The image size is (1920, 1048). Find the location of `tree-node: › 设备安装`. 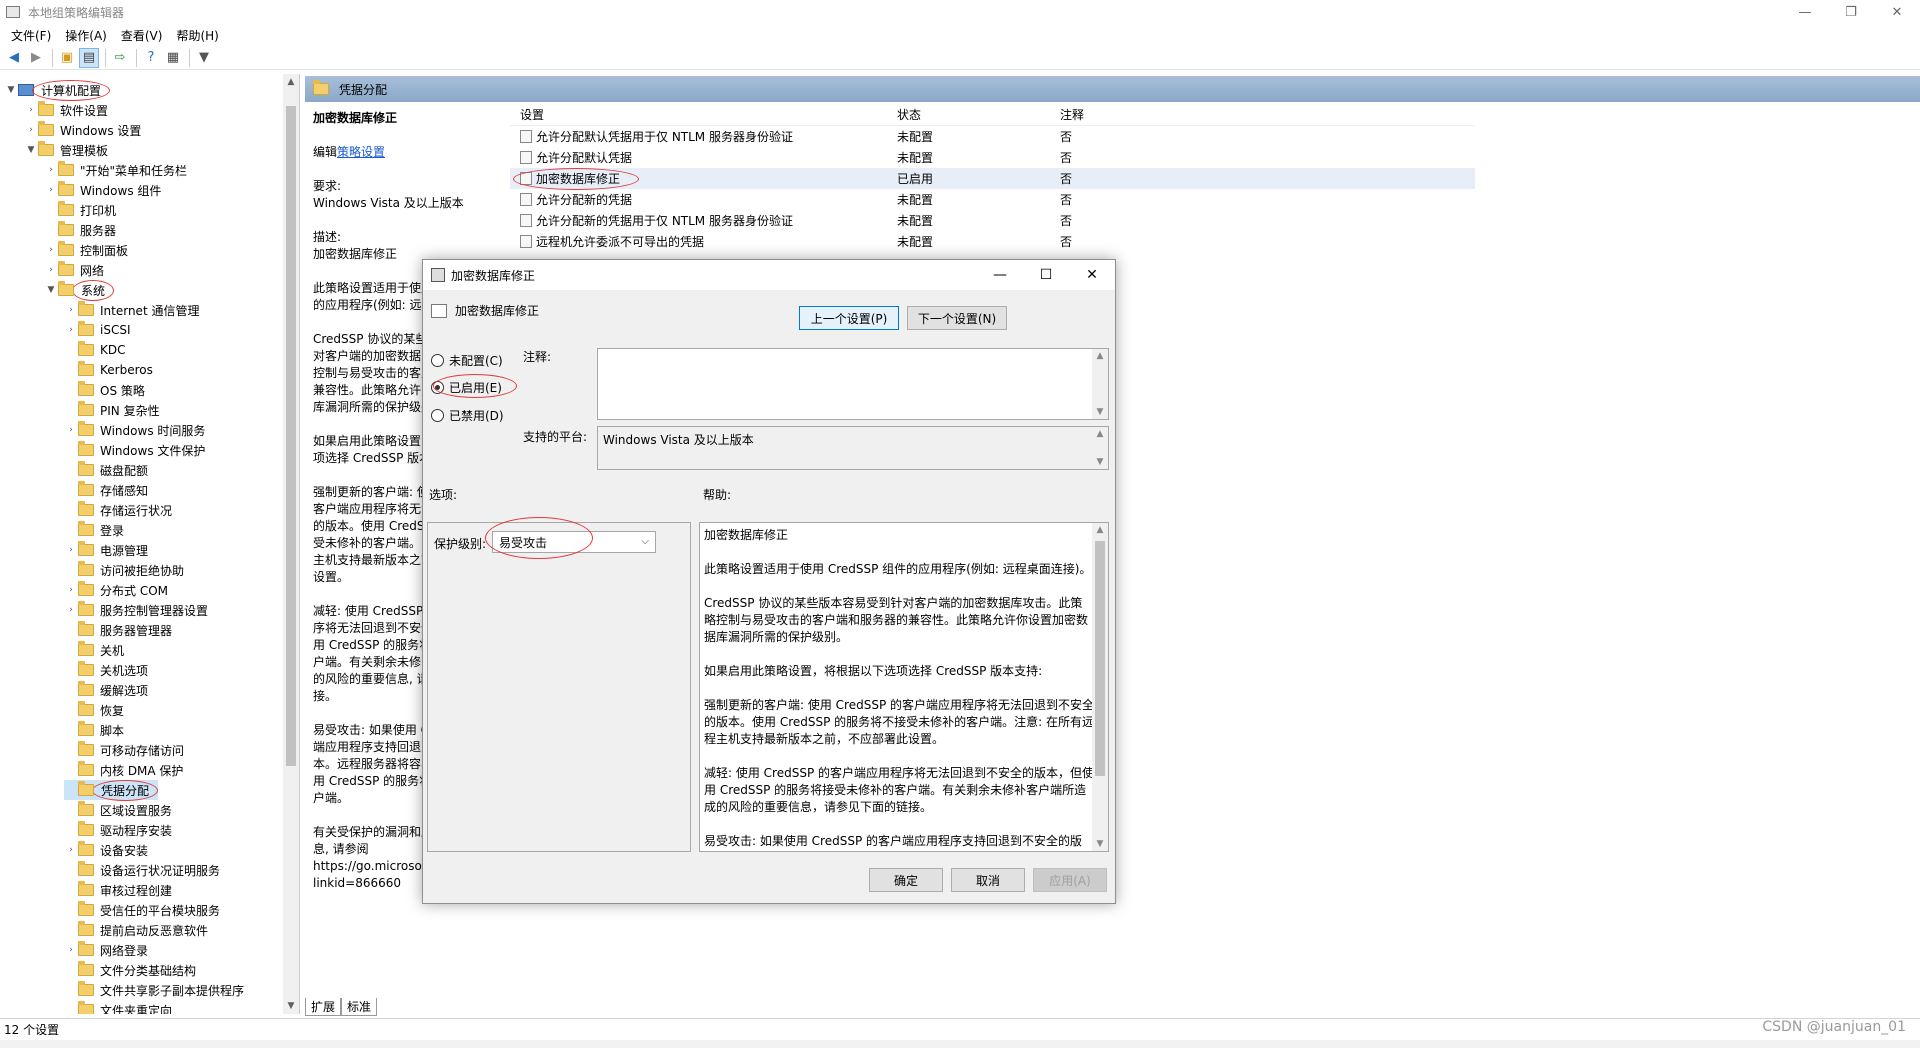

tree-node: › 设备安装 is located at coordinates (106, 850).